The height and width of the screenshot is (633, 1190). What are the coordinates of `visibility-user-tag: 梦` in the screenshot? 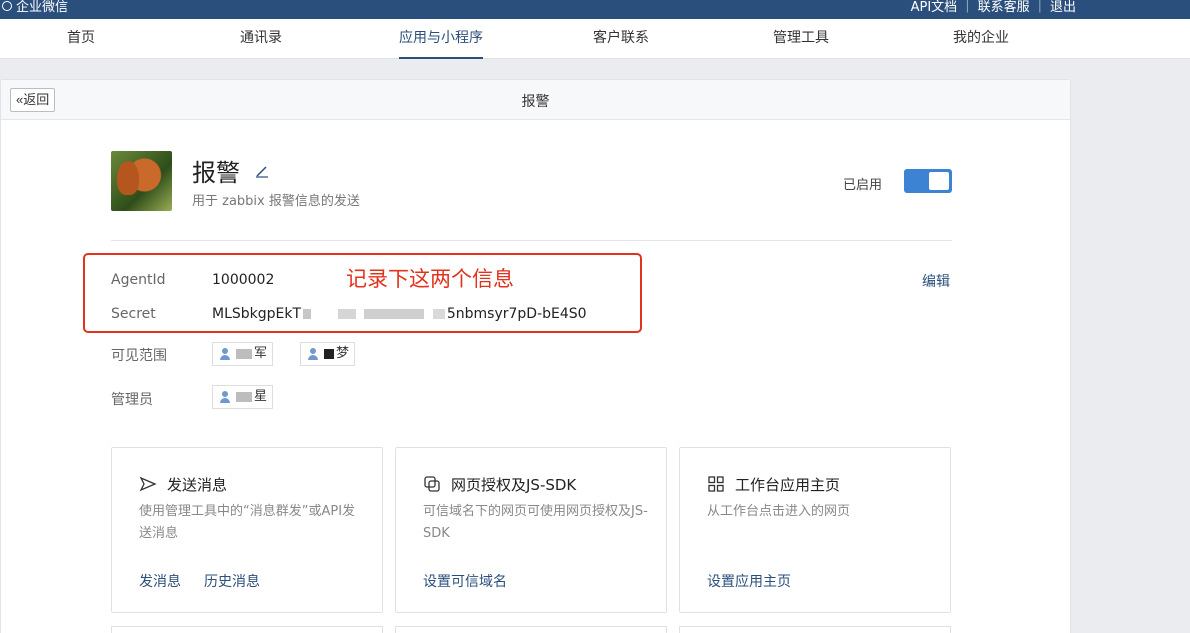 It's located at (328, 354).